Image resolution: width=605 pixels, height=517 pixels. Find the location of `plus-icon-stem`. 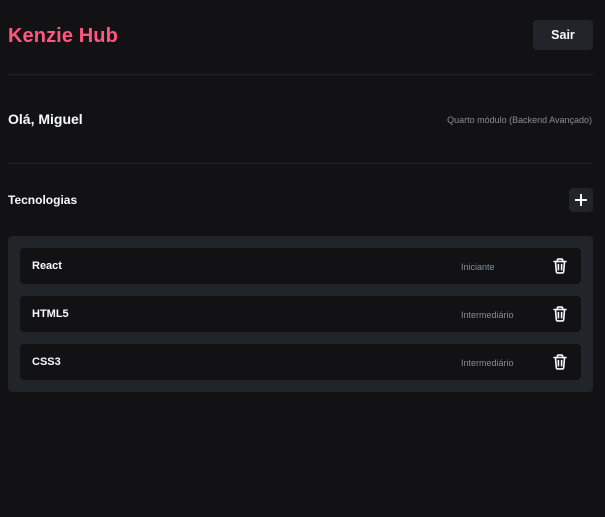

plus-icon-stem is located at coordinates (581, 200).